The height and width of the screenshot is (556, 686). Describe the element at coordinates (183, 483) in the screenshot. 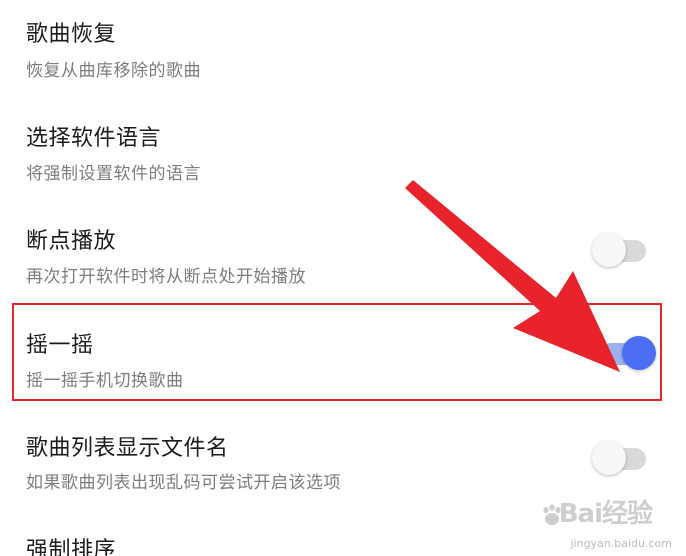

I see `setting-subtitle: 如果歌曲列表出现乱码可尝试开启该选项` at that location.